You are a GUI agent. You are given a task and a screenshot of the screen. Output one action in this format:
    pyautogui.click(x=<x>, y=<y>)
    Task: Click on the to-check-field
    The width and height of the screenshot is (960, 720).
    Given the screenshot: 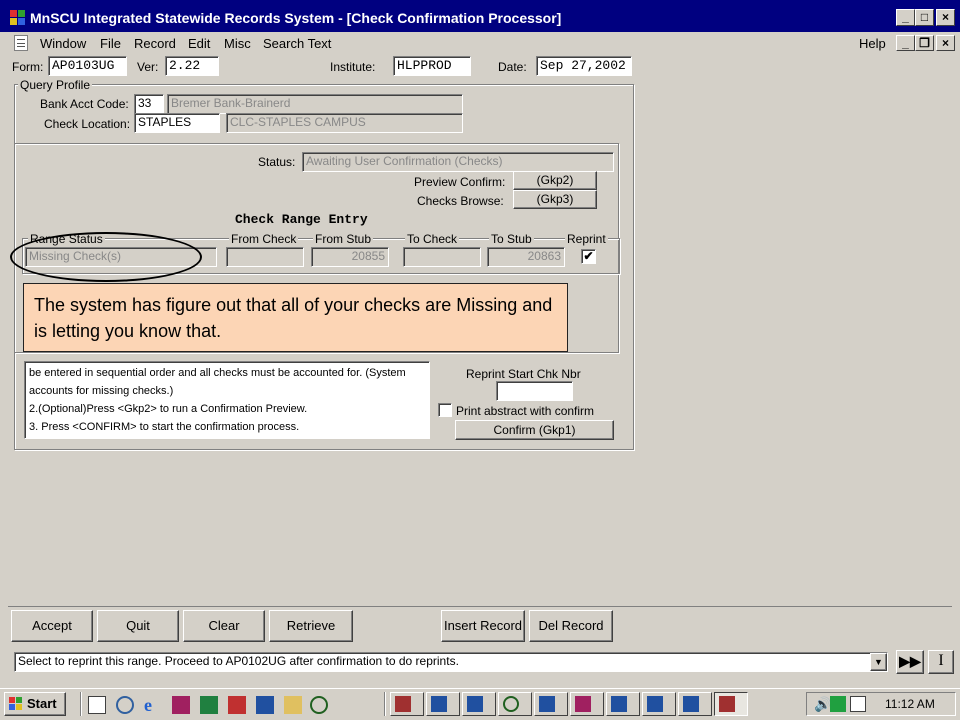 What is the action you would take?
    pyautogui.click(x=442, y=257)
    